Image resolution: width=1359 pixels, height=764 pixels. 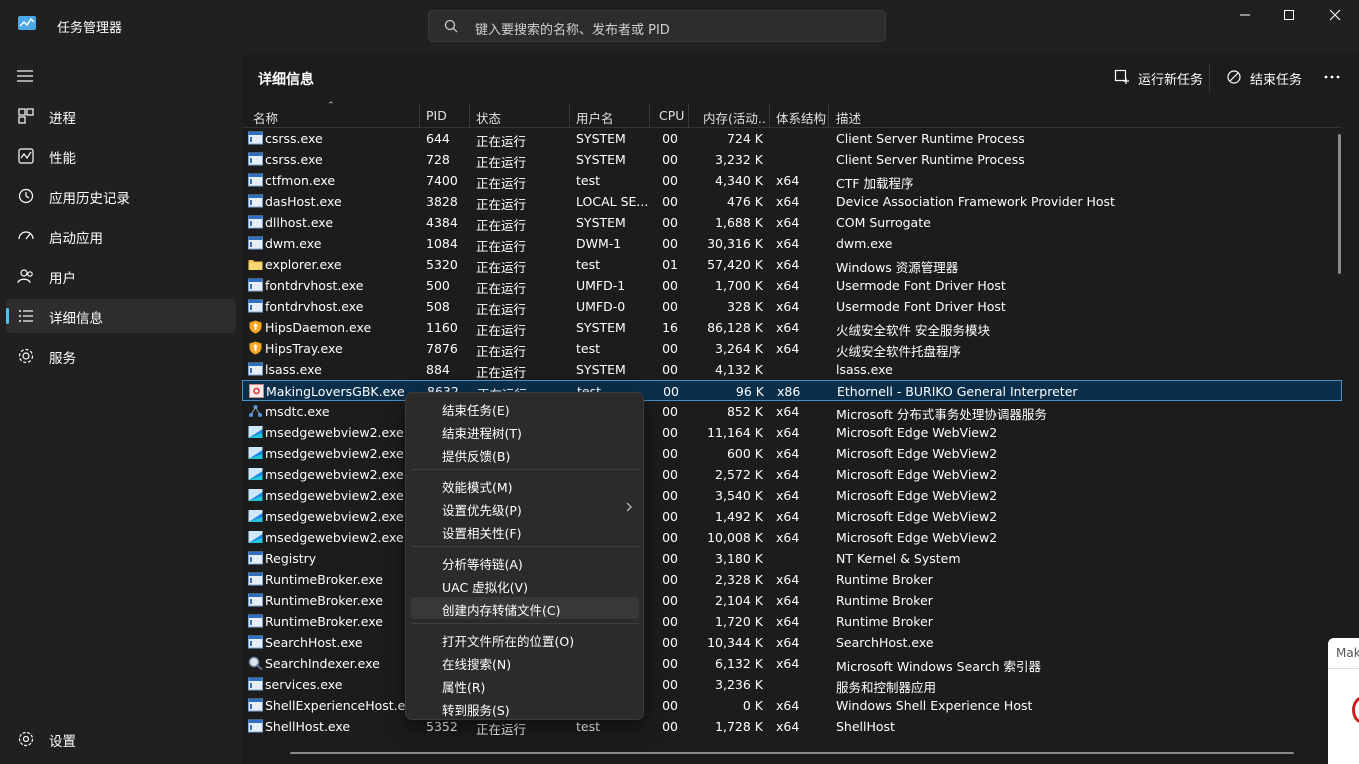 What do you see at coordinates (1343, 701) in the screenshot?
I see `background-window: Mak` at bounding box center [1343, 701].